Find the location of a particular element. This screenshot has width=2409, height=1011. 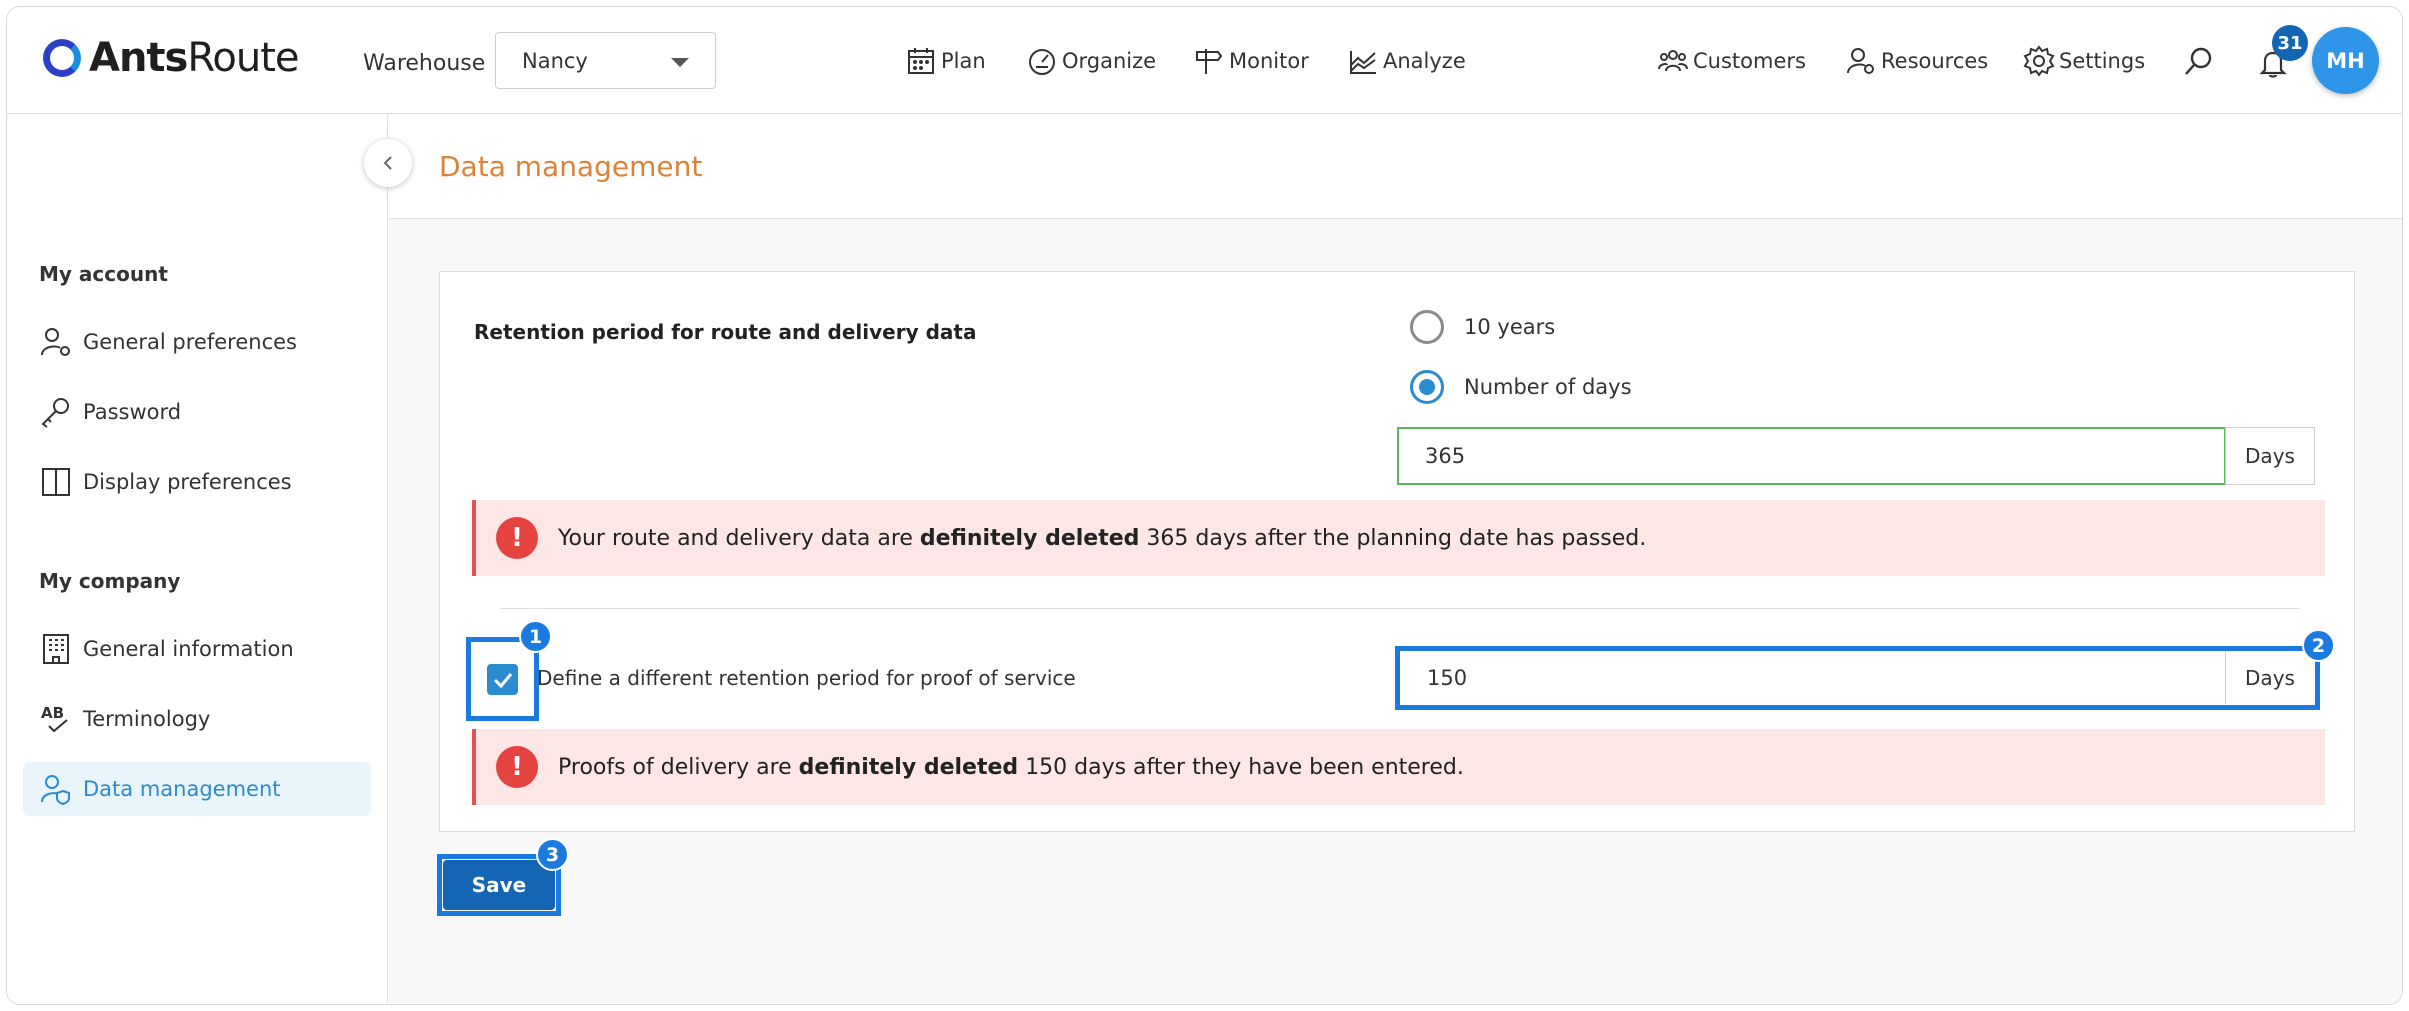

radio-unchecked-icon is located at coordinates (1427, 327).